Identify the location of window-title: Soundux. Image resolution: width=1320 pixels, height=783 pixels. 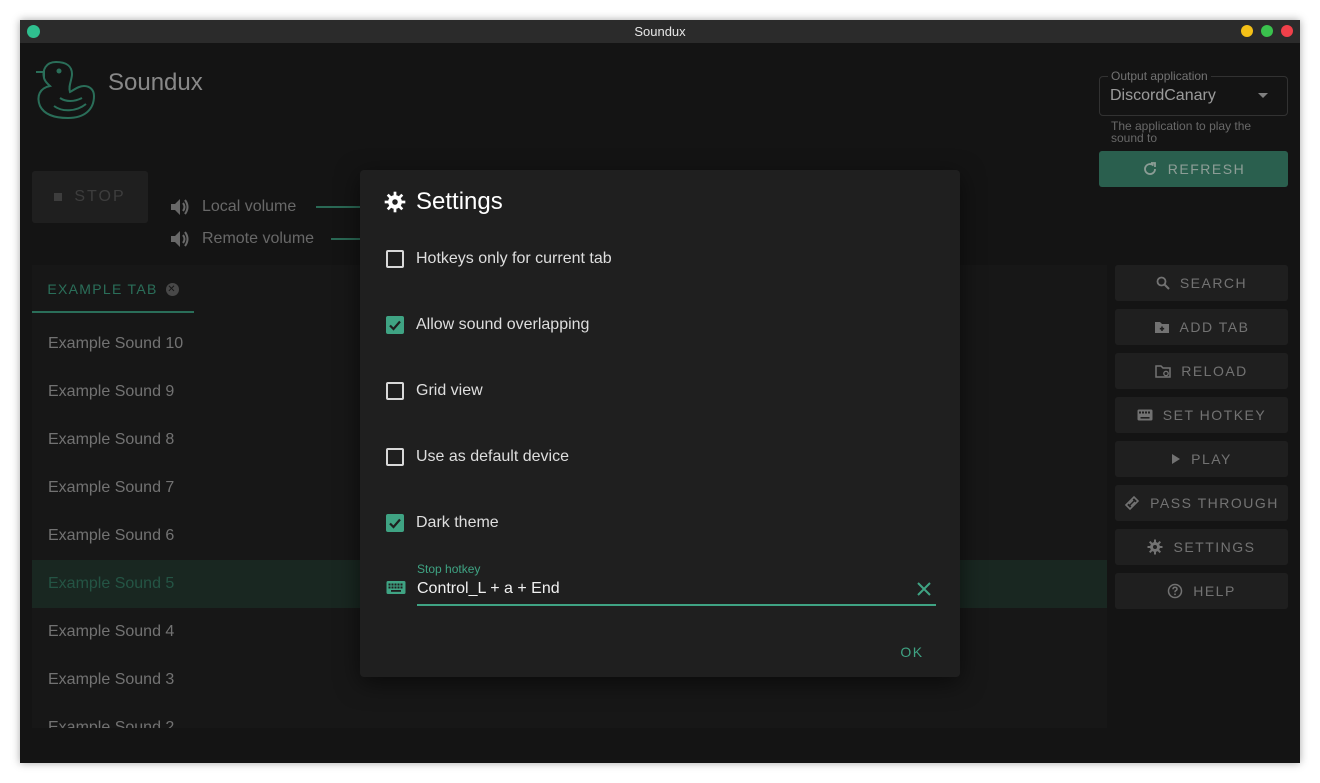
(660, 31).